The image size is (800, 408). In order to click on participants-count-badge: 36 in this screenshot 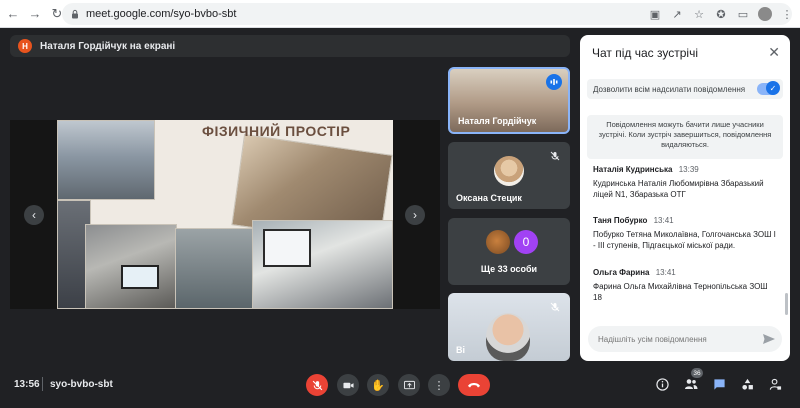, I will do `click(697, 373)`.